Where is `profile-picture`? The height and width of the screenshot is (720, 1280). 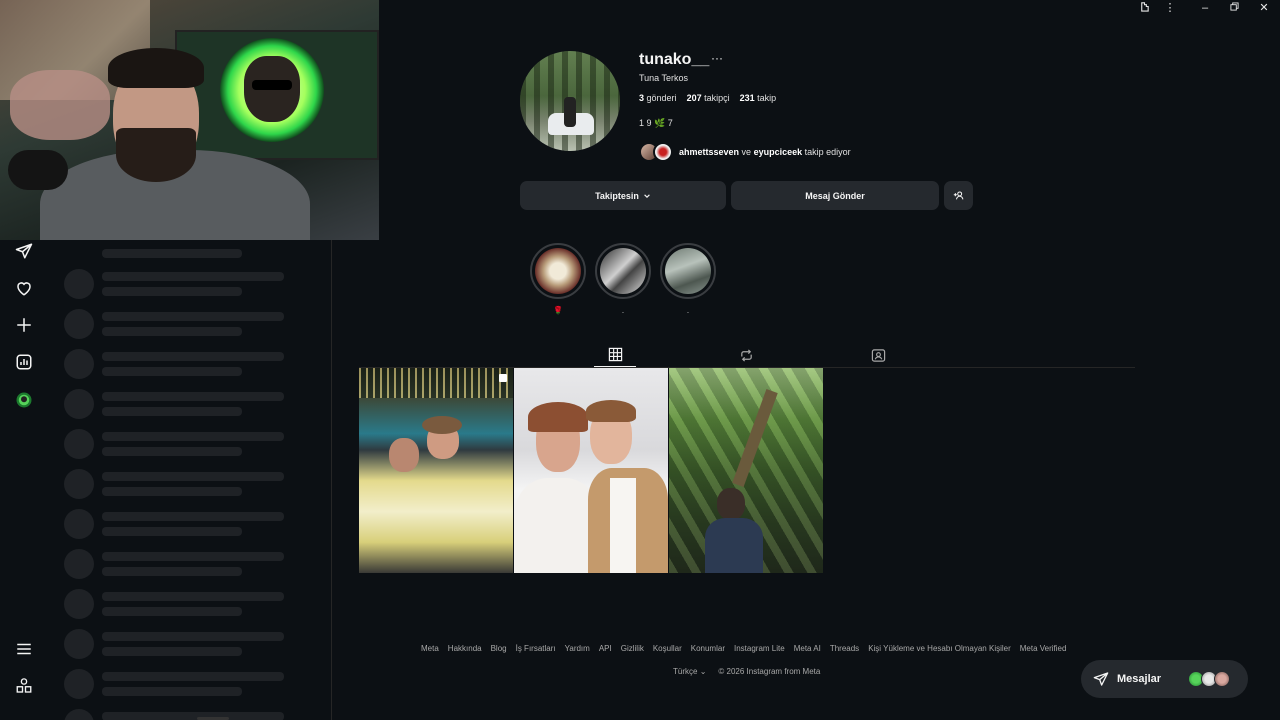
profile-picture is located at coordinates (570, 101).